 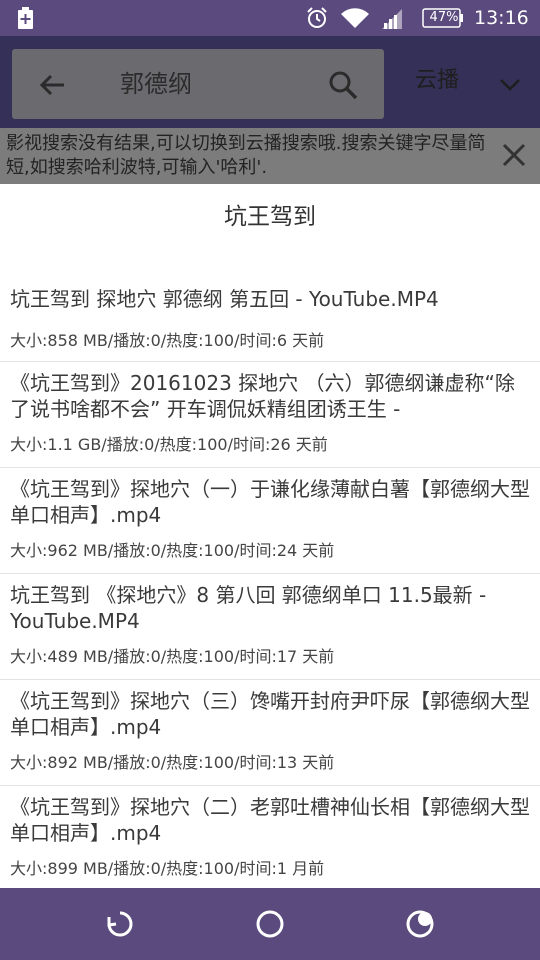 I want to click on result-meta: 大小:858 MB/播放:0/热度:100/时间:6 天前, so click(x=167, y=340).